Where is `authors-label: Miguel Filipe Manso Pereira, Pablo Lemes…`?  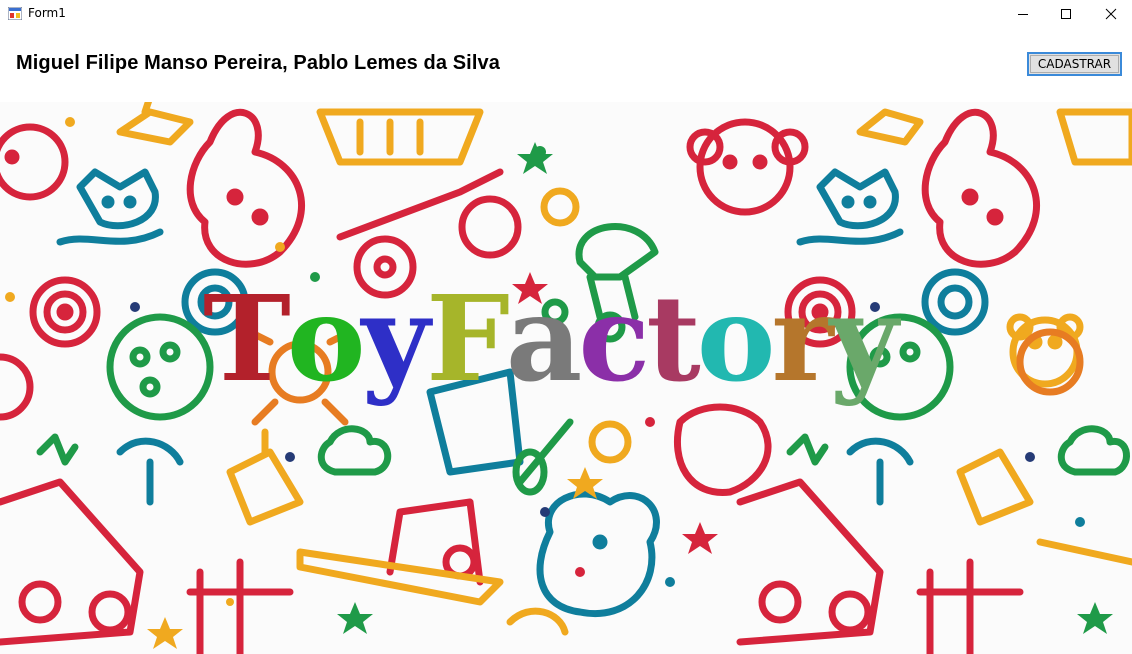
authors-label: Miguel Filipe Manso Pereira, Pablo Lemes… is located at coordinates (258, 63).